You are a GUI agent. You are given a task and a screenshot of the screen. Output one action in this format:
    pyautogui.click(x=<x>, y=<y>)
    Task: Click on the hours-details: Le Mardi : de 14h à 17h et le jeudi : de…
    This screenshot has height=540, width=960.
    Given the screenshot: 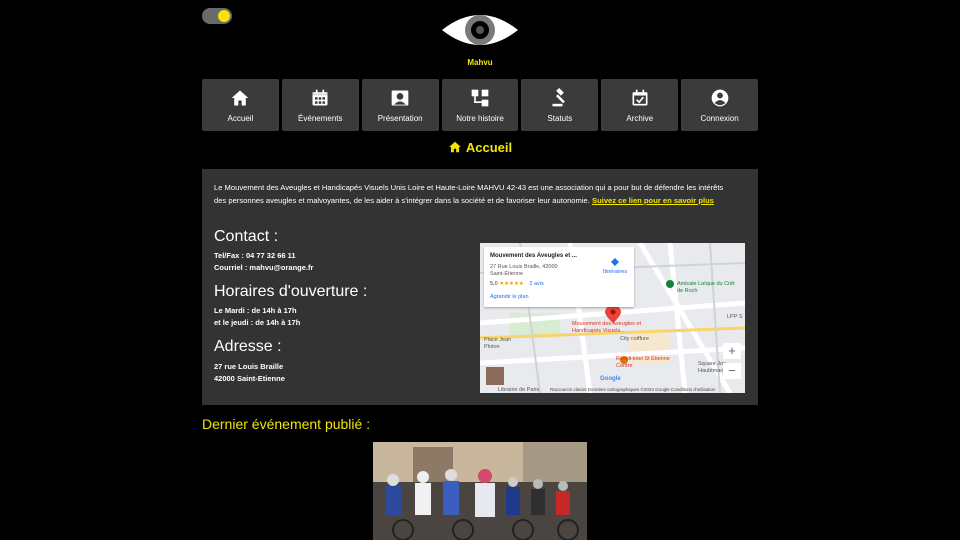 What is the action you would take?
    pyautogui.click(x=257, y=317)
    